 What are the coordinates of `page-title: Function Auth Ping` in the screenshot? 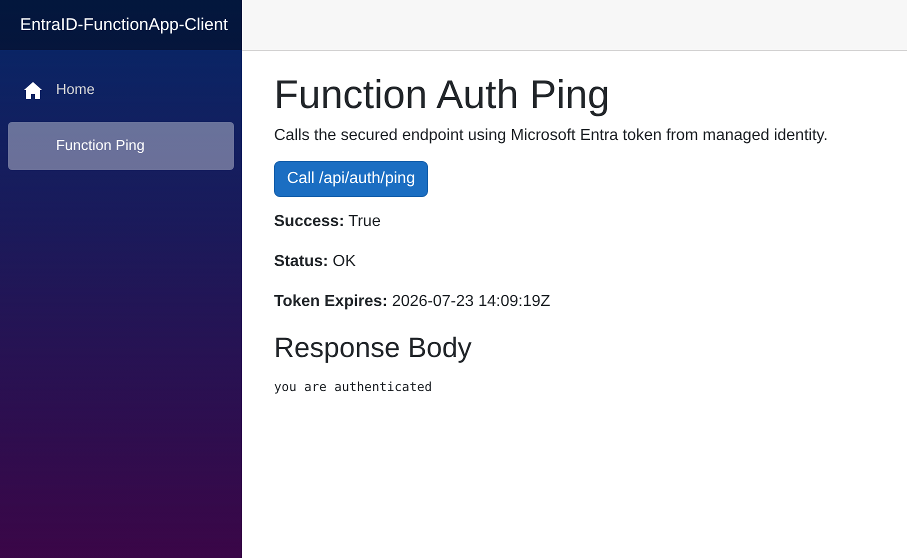 It's located at (442, 95).